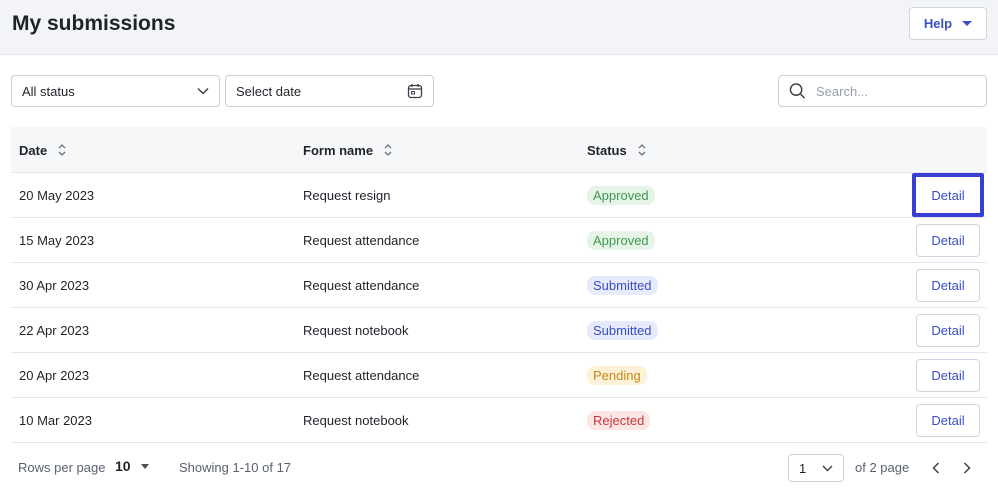 This screenshot has width=998, height=491. I want to click on row-date: 30 Apr 2023, so click(54, 285).